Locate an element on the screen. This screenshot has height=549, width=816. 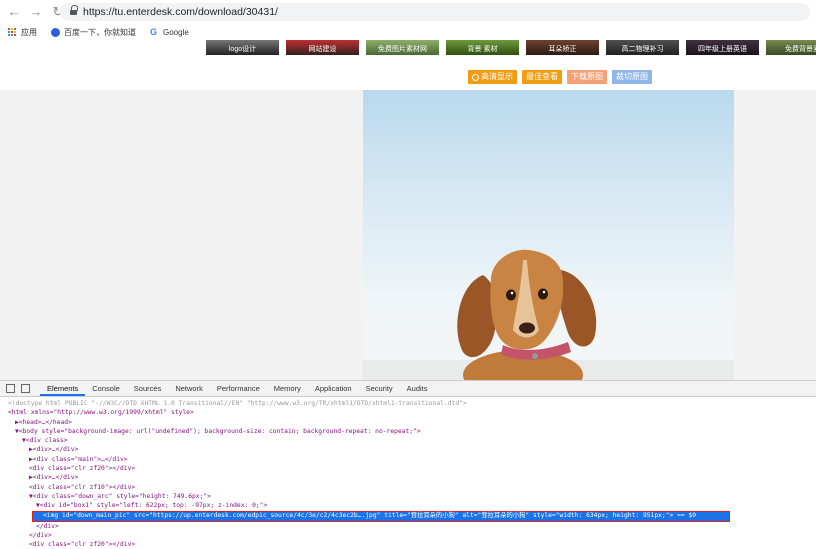
button-label: 裁切原图 is located at coordinates (632, 76).